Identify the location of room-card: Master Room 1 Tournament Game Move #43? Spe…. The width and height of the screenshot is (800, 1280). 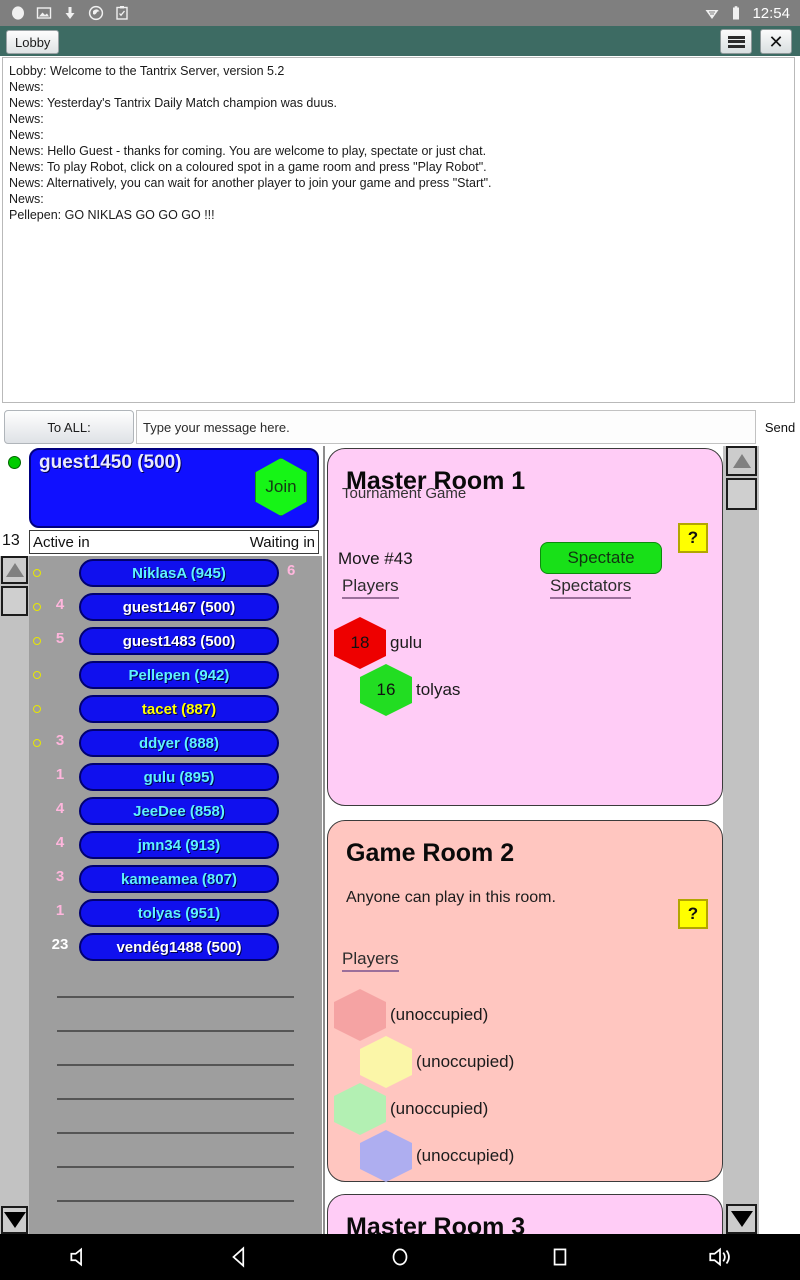
(525, 627).